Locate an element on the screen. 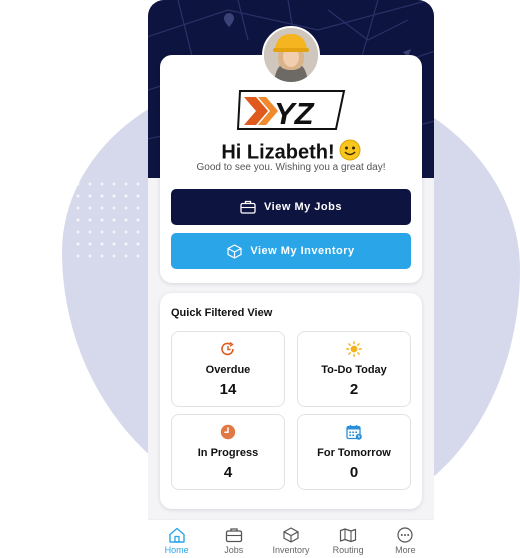 This screenshot has width=520, height=558. todo-today-label: To-Do Today is located at coordinates (354, 370).